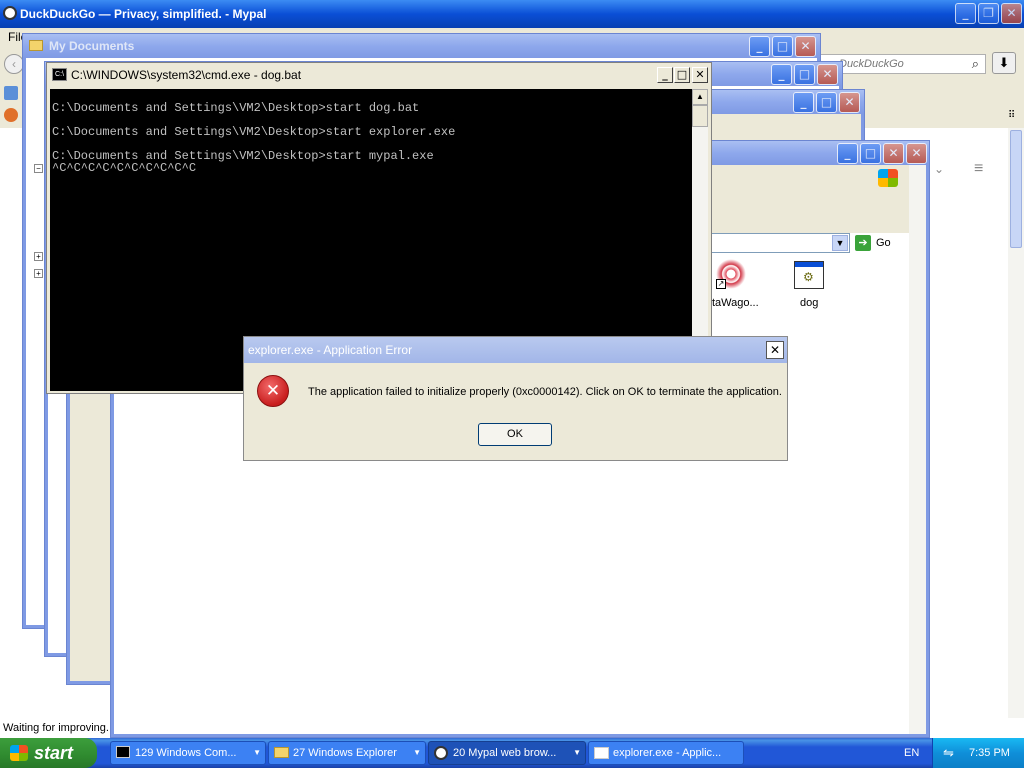  I want to click on explorer-4-minimize-button: _, so click(847, 153).